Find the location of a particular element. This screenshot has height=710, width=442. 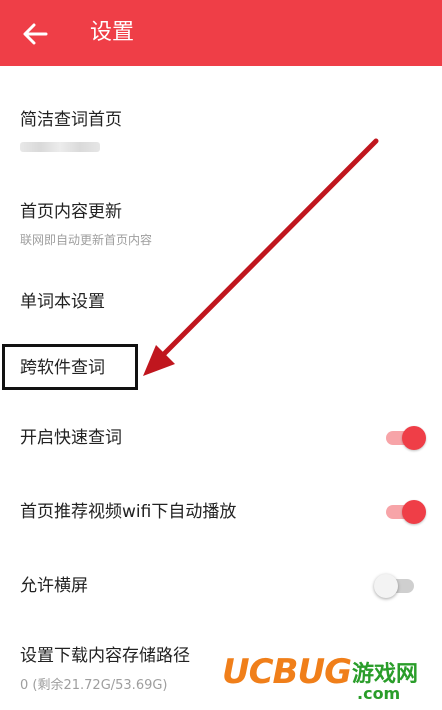

autoplay-video-toggle is located at coordinates (406, 511).